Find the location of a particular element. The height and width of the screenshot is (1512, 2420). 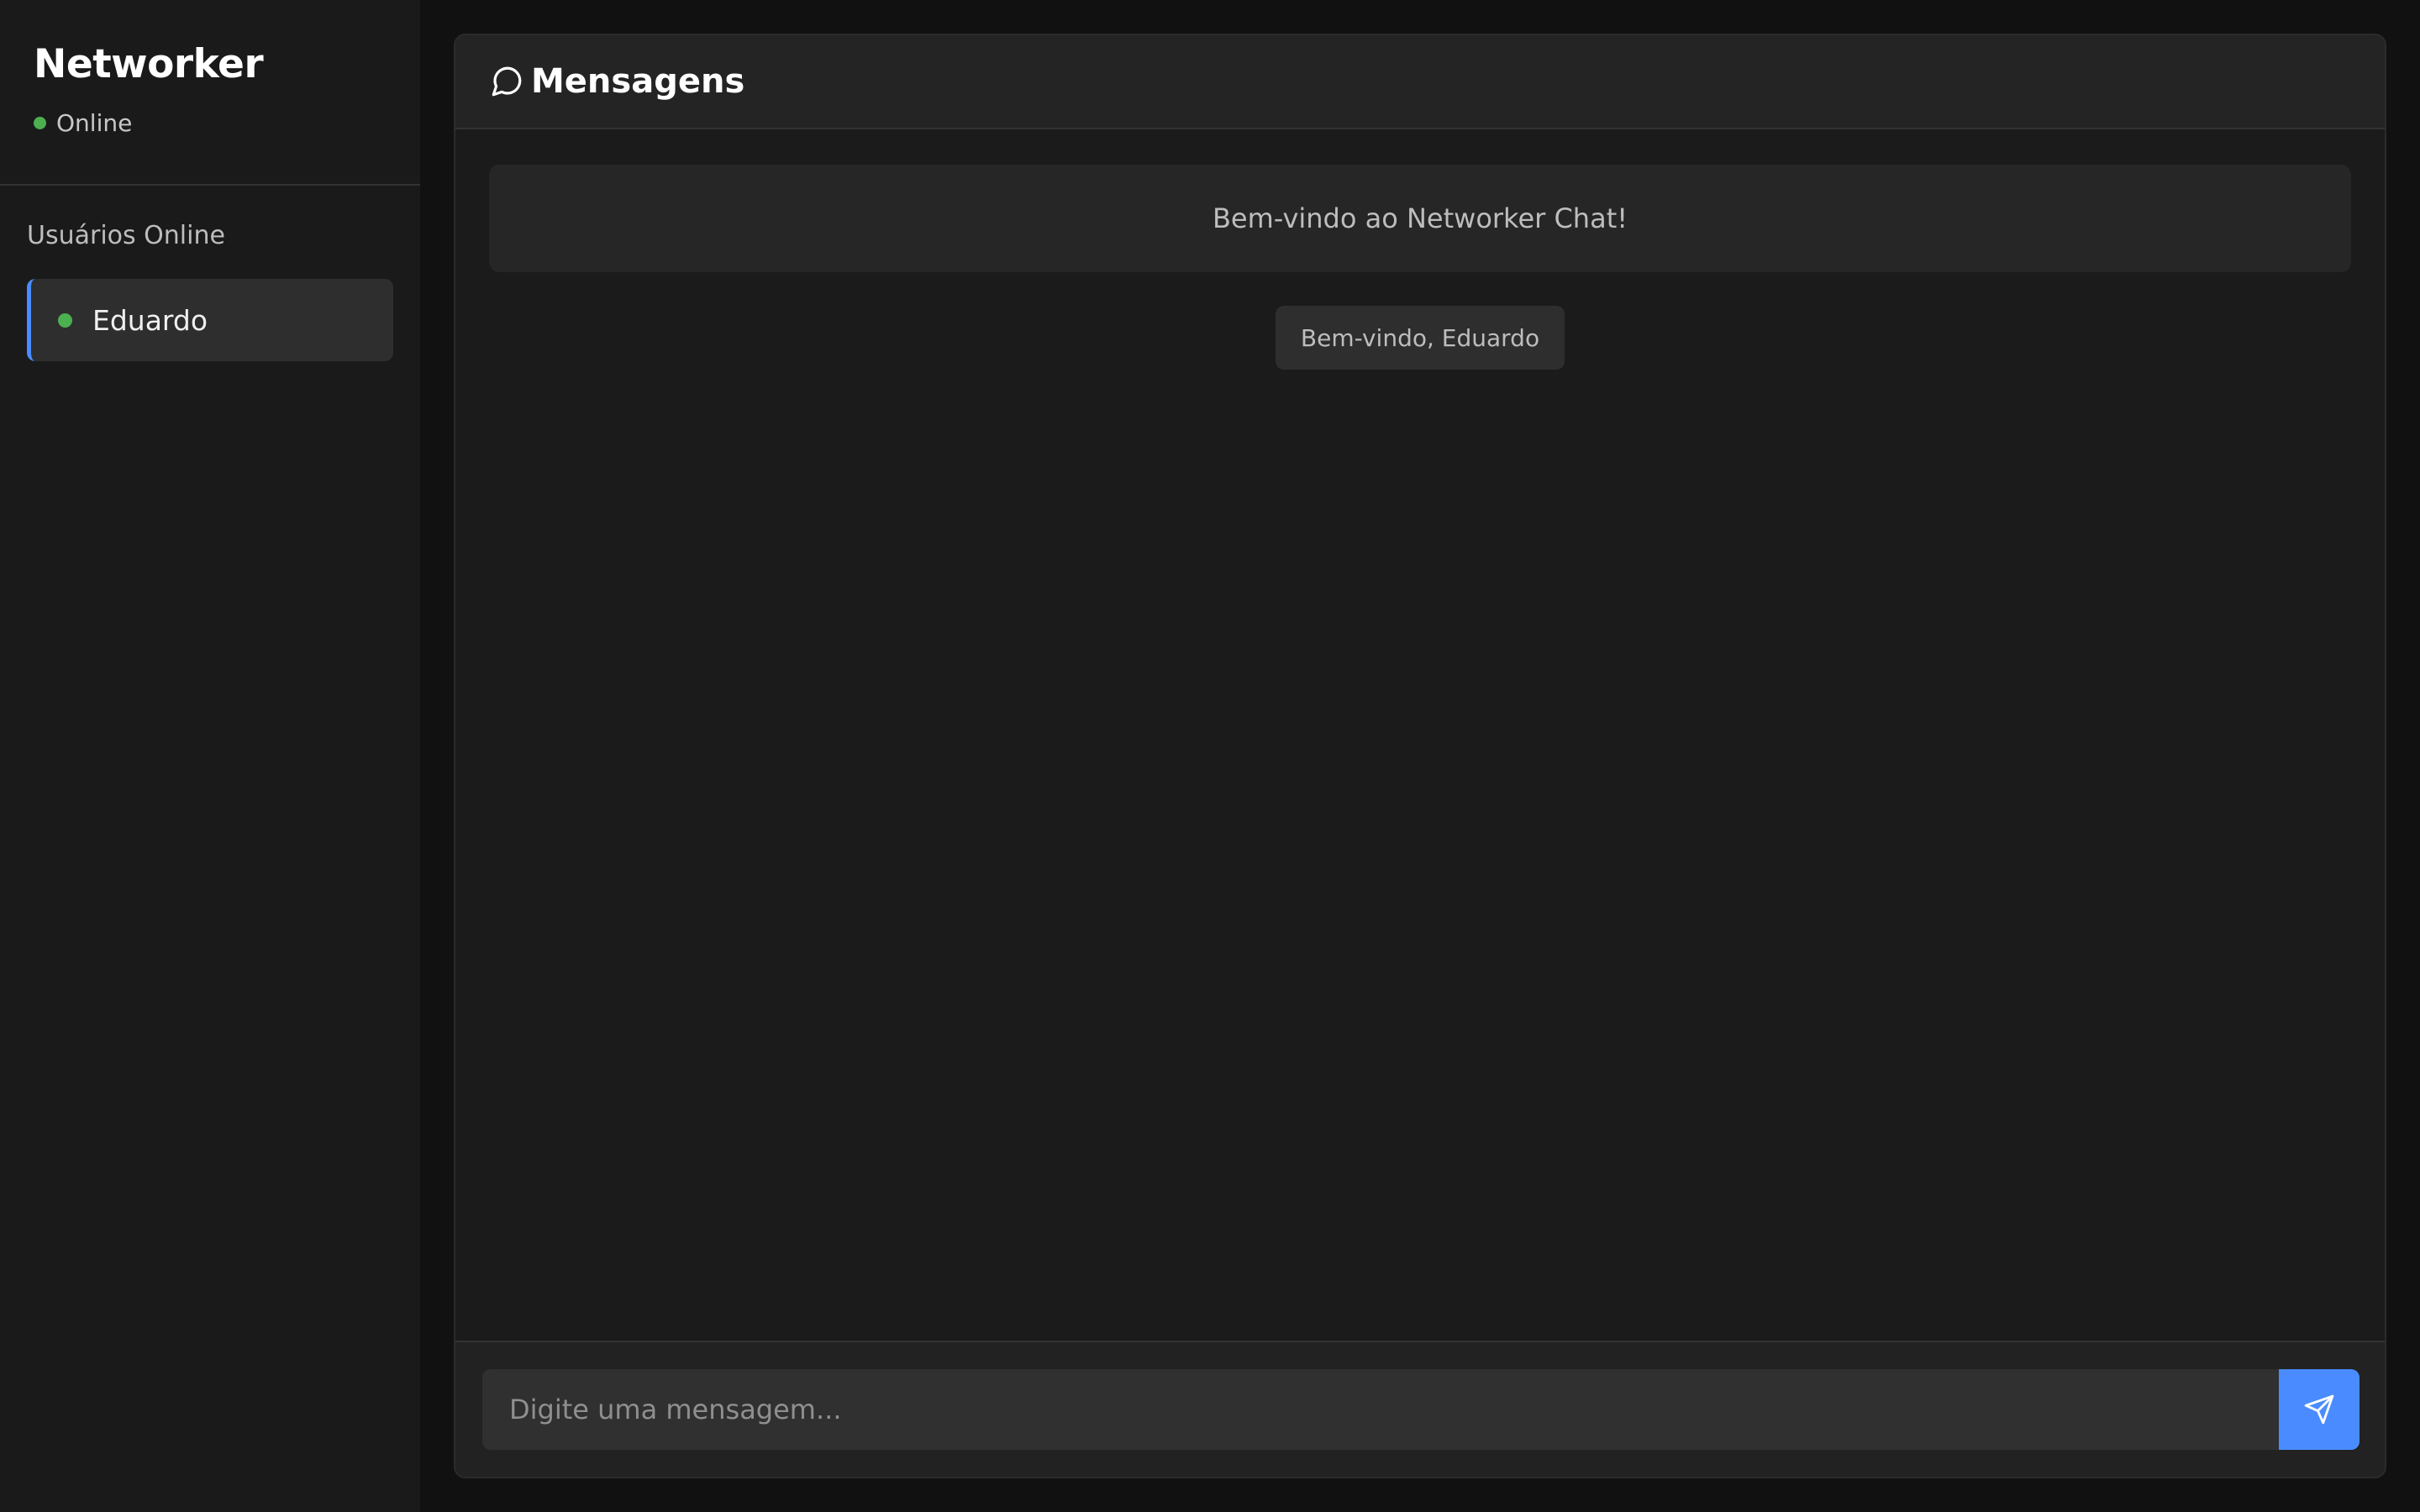

paper-plane-icon is located at coordinates (2319, 1409).